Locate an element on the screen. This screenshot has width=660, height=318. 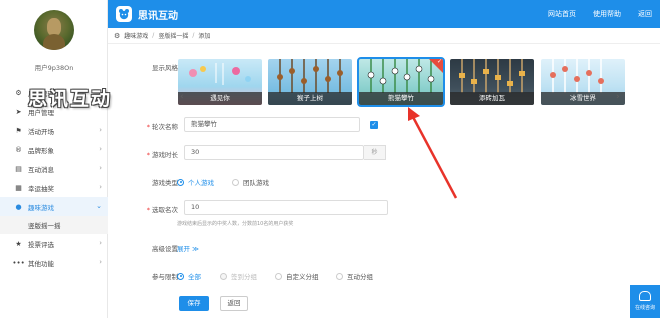
online-chat-button: 在线咨询 is located at coordinates (645, 301).